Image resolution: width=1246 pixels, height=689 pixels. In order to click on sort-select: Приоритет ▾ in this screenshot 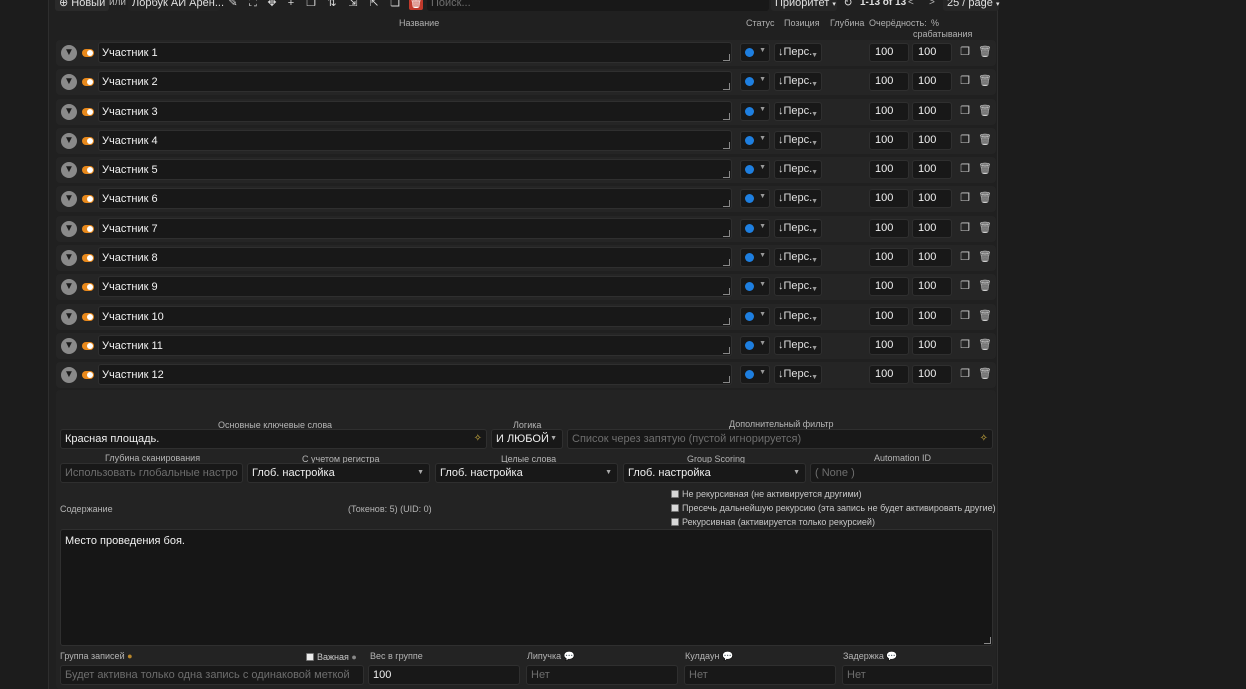, I will do `click(804, 5)`.